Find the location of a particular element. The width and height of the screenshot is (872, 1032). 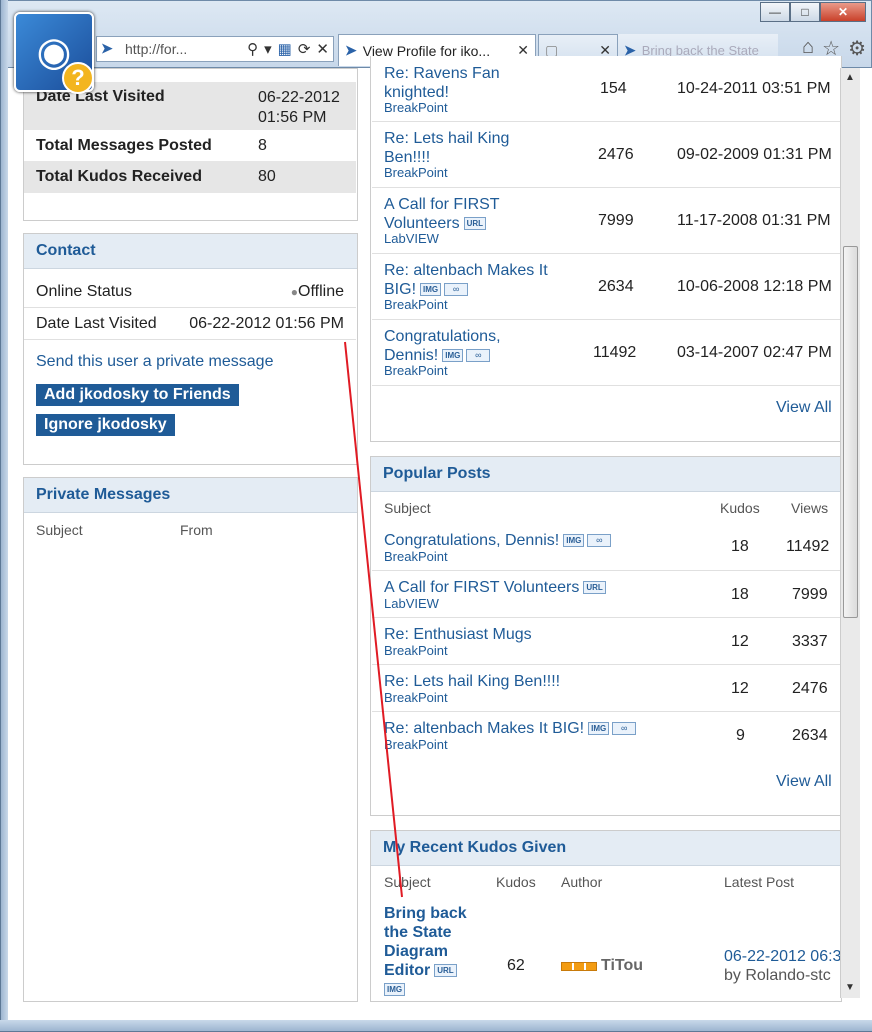

post-views: 11492 is located at coordinates (615, 352).